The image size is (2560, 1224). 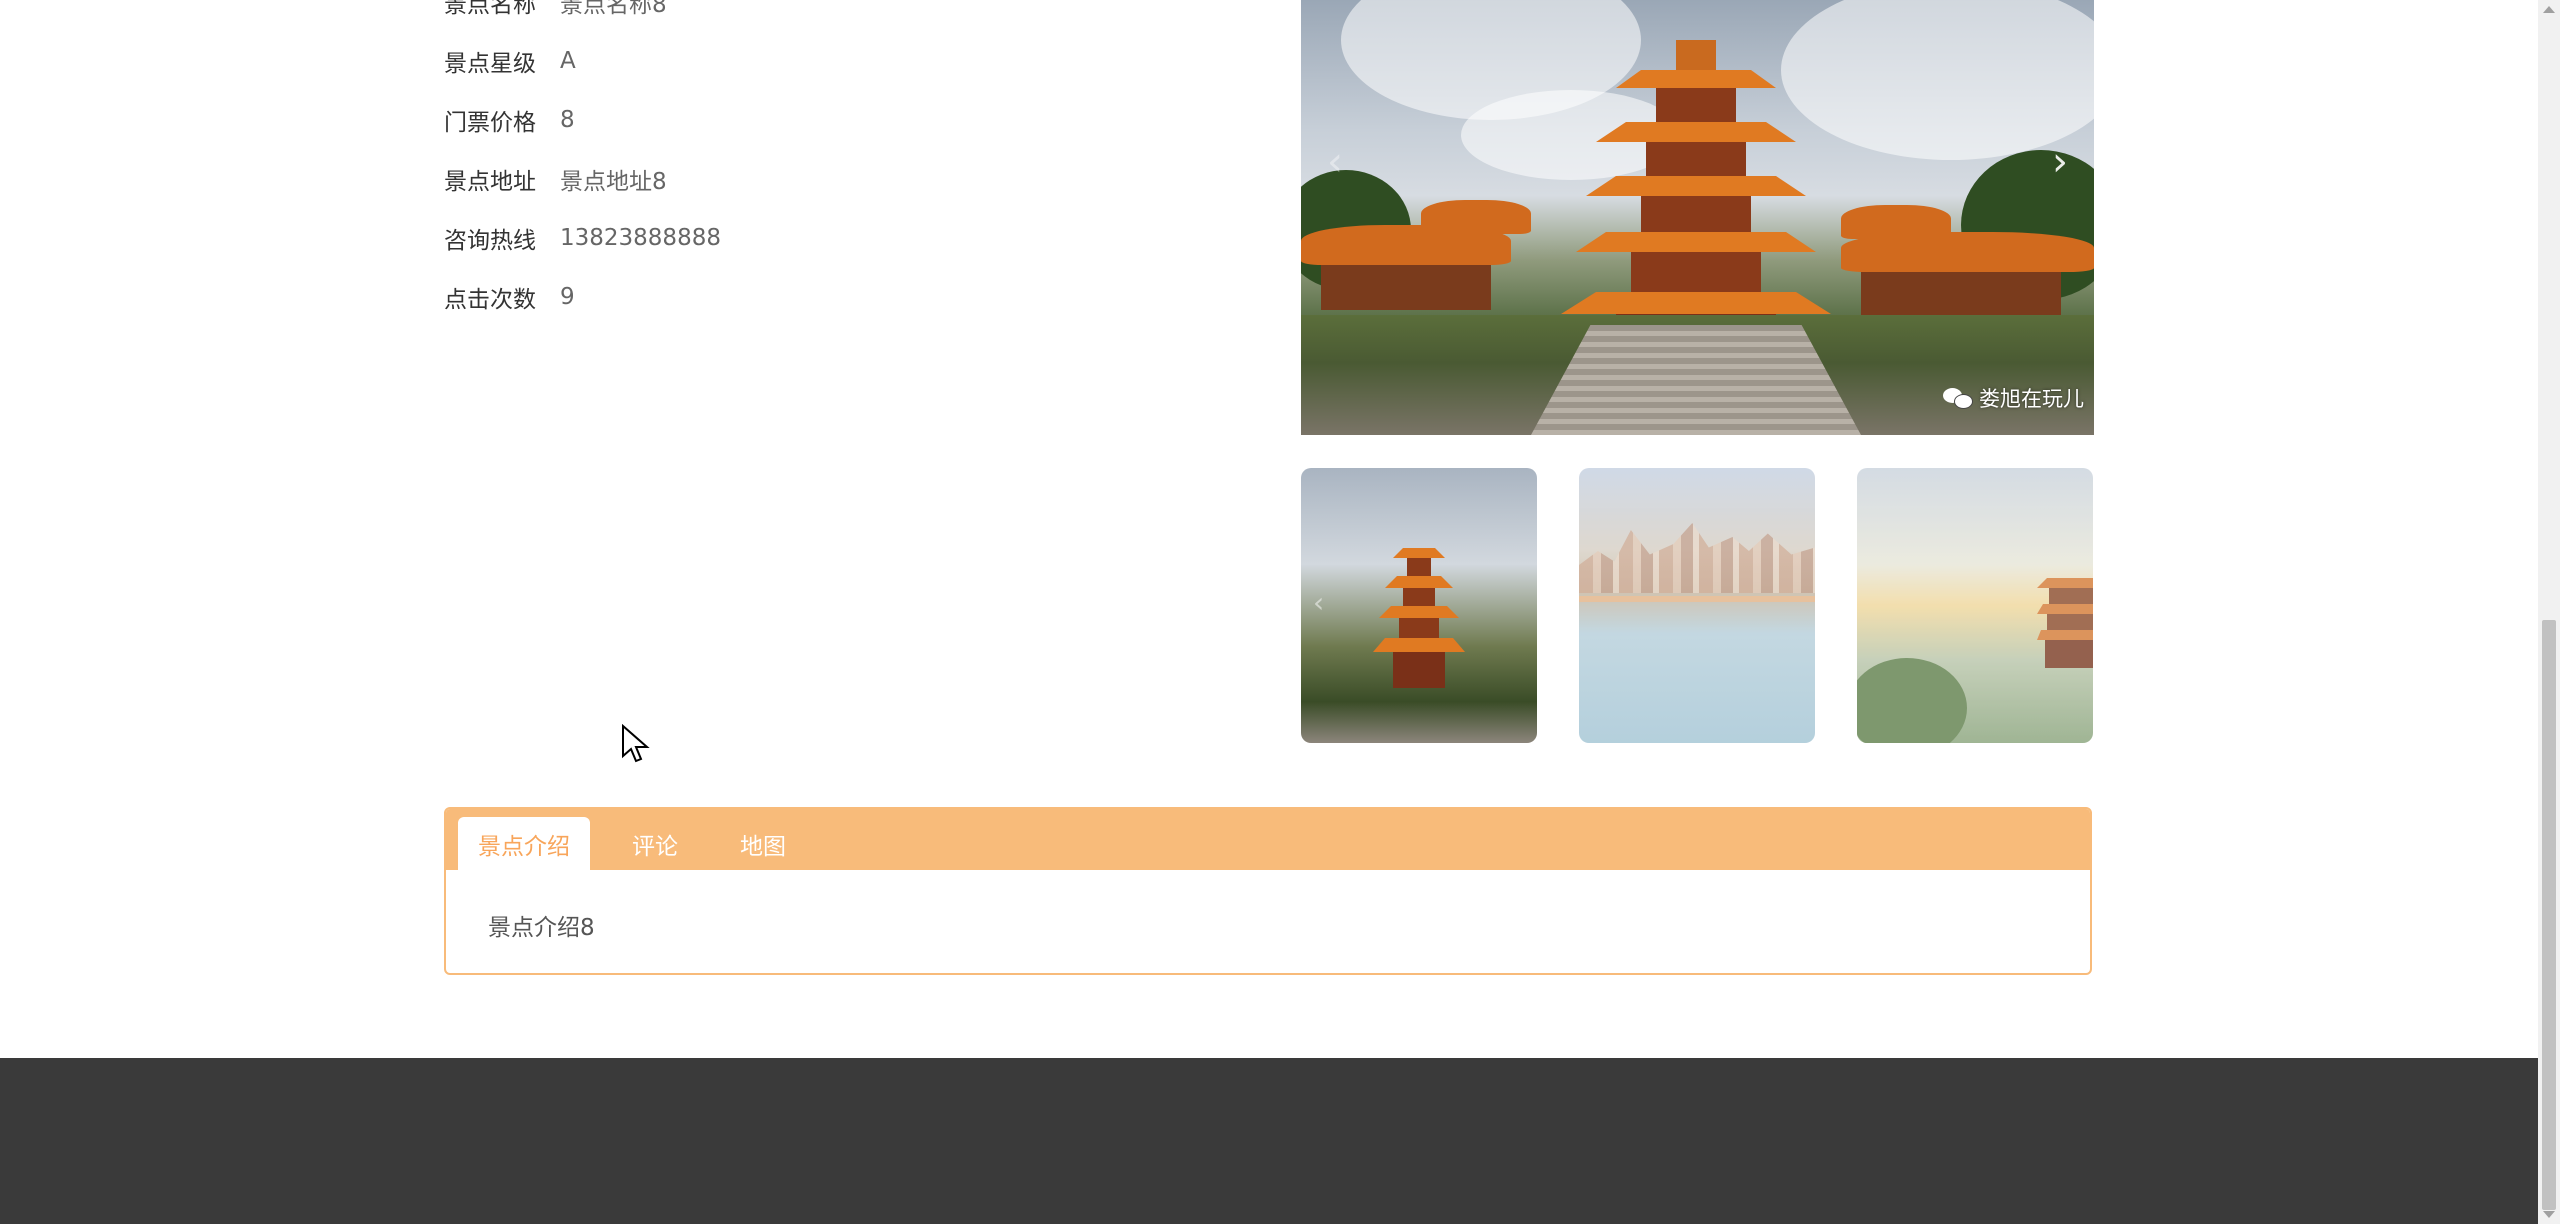 What do you see at coordinates (794, 119) in the screenshot?
I see `info-row-price: 门票价格 8` at bounding box center [794, 119].